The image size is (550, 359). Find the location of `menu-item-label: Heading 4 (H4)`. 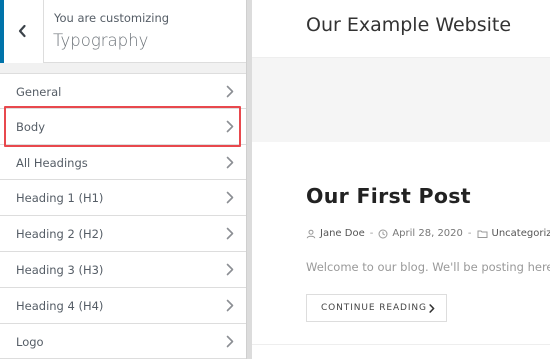

menu-item-label: Heading 4 (H4) is located at coordinates (60, 305).